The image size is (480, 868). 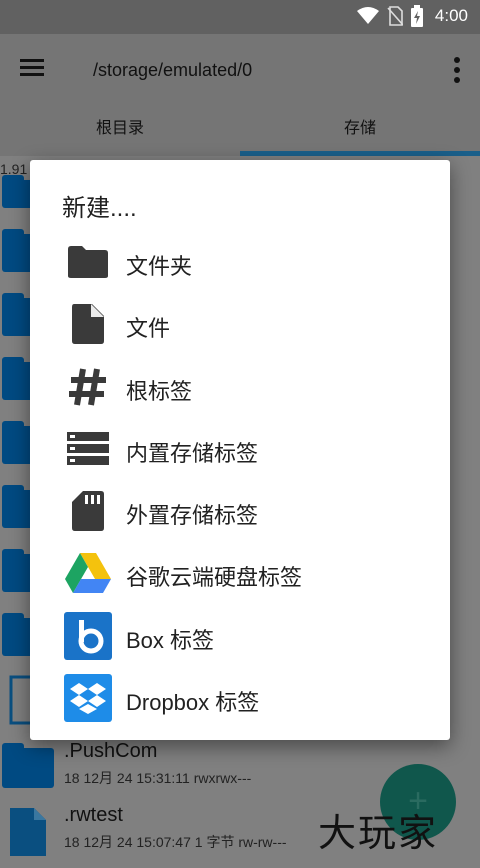 I want to click on hash-icon, so click(x=87, y=387).